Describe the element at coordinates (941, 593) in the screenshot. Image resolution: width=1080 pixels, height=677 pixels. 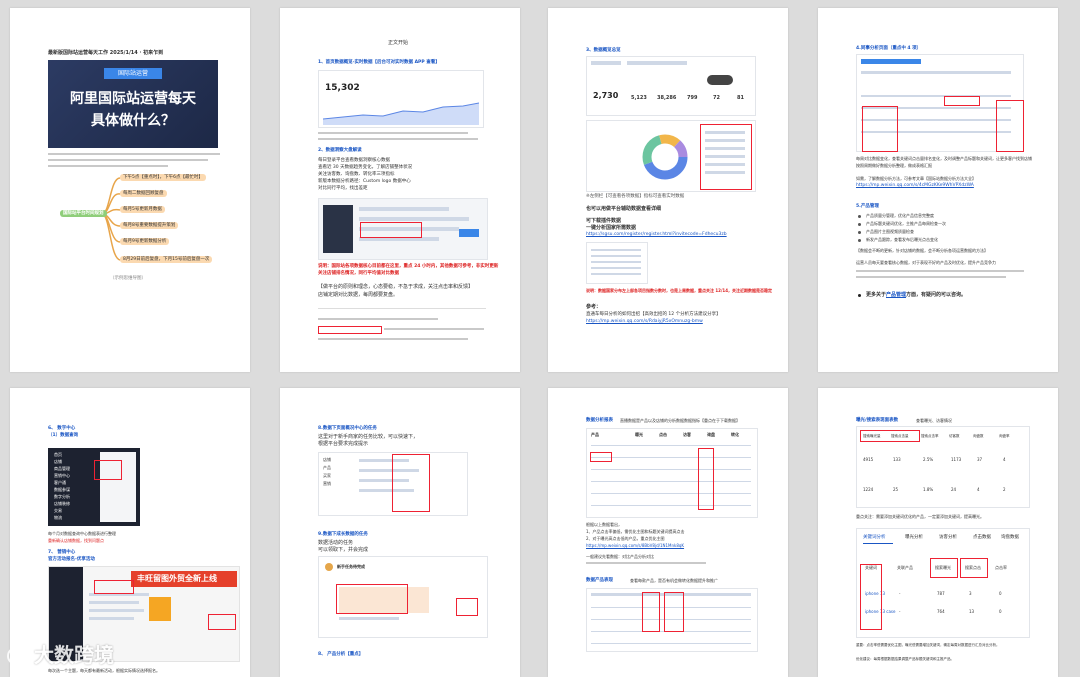
I see `table-cell: 787` at that location.